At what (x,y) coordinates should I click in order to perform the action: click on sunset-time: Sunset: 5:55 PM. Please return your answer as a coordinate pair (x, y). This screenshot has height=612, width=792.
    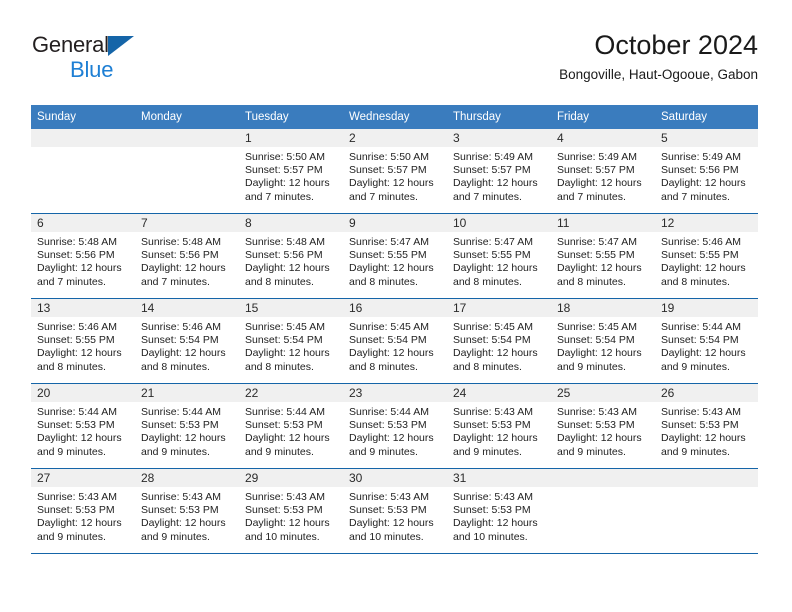
    Looking at the image, I should click on (596, 255).